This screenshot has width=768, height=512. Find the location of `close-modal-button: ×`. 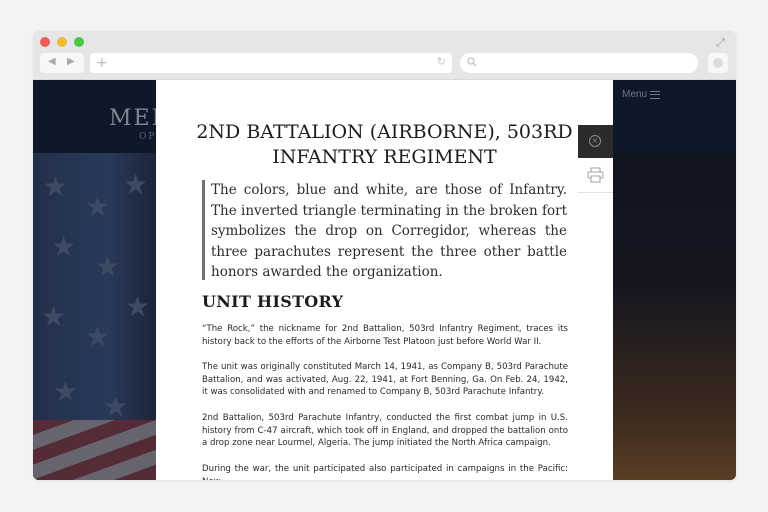

close-modal-button: × is located at coordinates (595, 141).